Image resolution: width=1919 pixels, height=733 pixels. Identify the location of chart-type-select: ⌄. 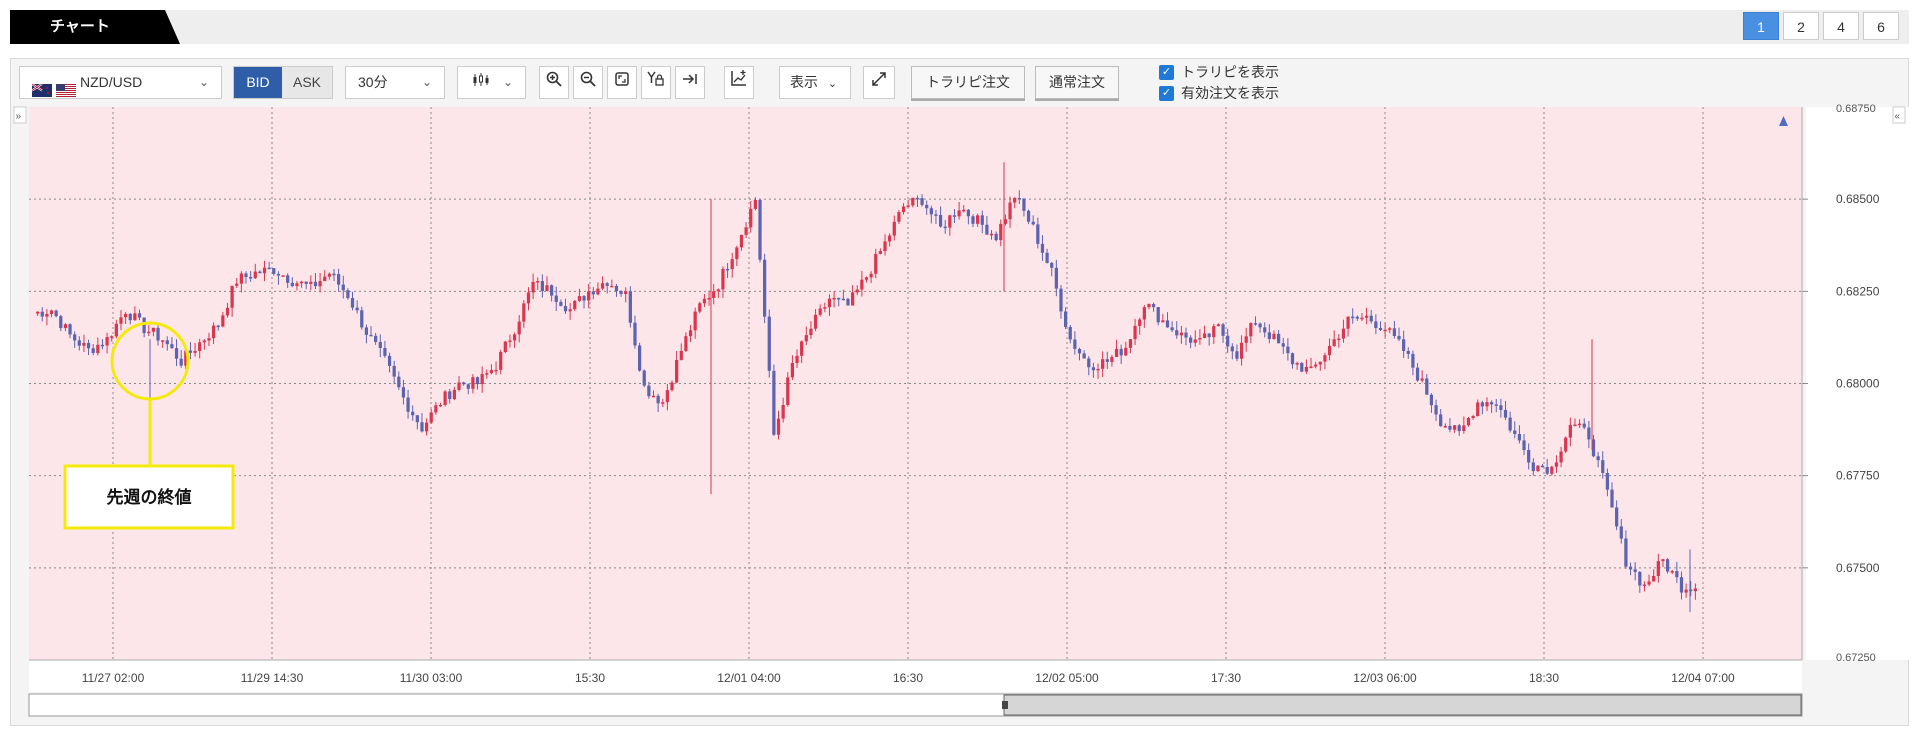
(491, 82).